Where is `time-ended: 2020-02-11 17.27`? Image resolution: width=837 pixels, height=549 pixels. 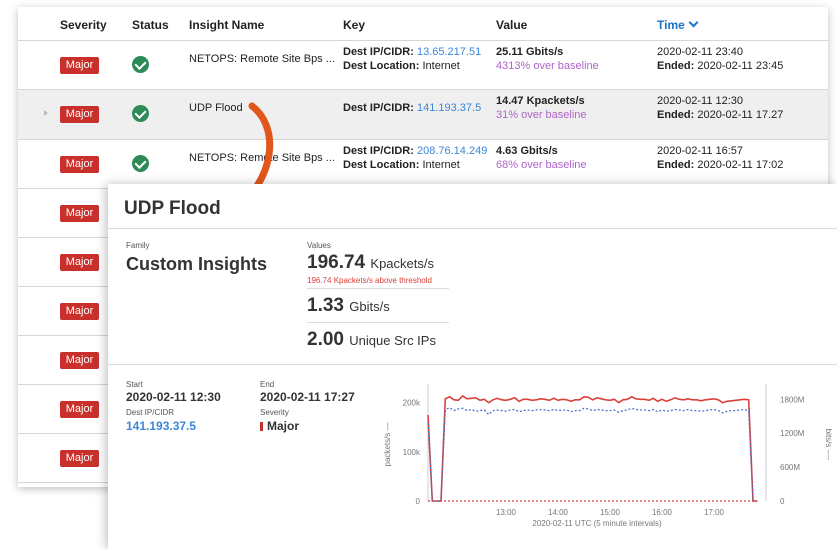
time-ended: 2020-02-11 17.27 is located at coordinates (740, 115).